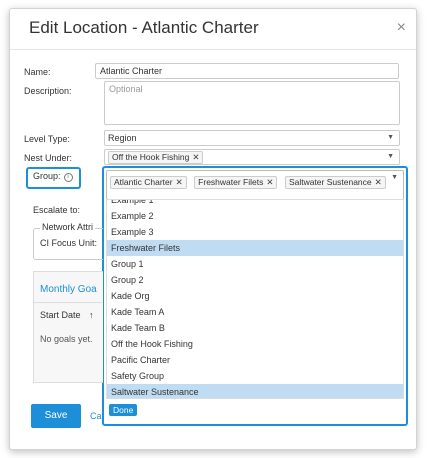 The image size is (434, 458). I want to click on chip-label: Freshwater Filets, so click(231, 182).